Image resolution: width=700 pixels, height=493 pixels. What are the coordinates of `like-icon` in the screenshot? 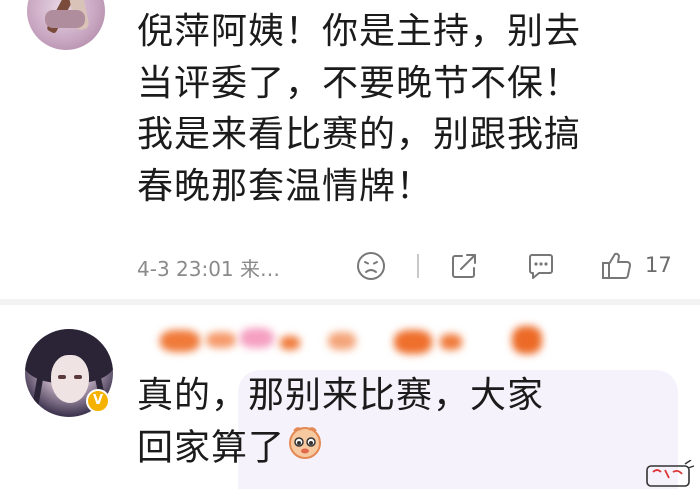 It's located at (617, 268).